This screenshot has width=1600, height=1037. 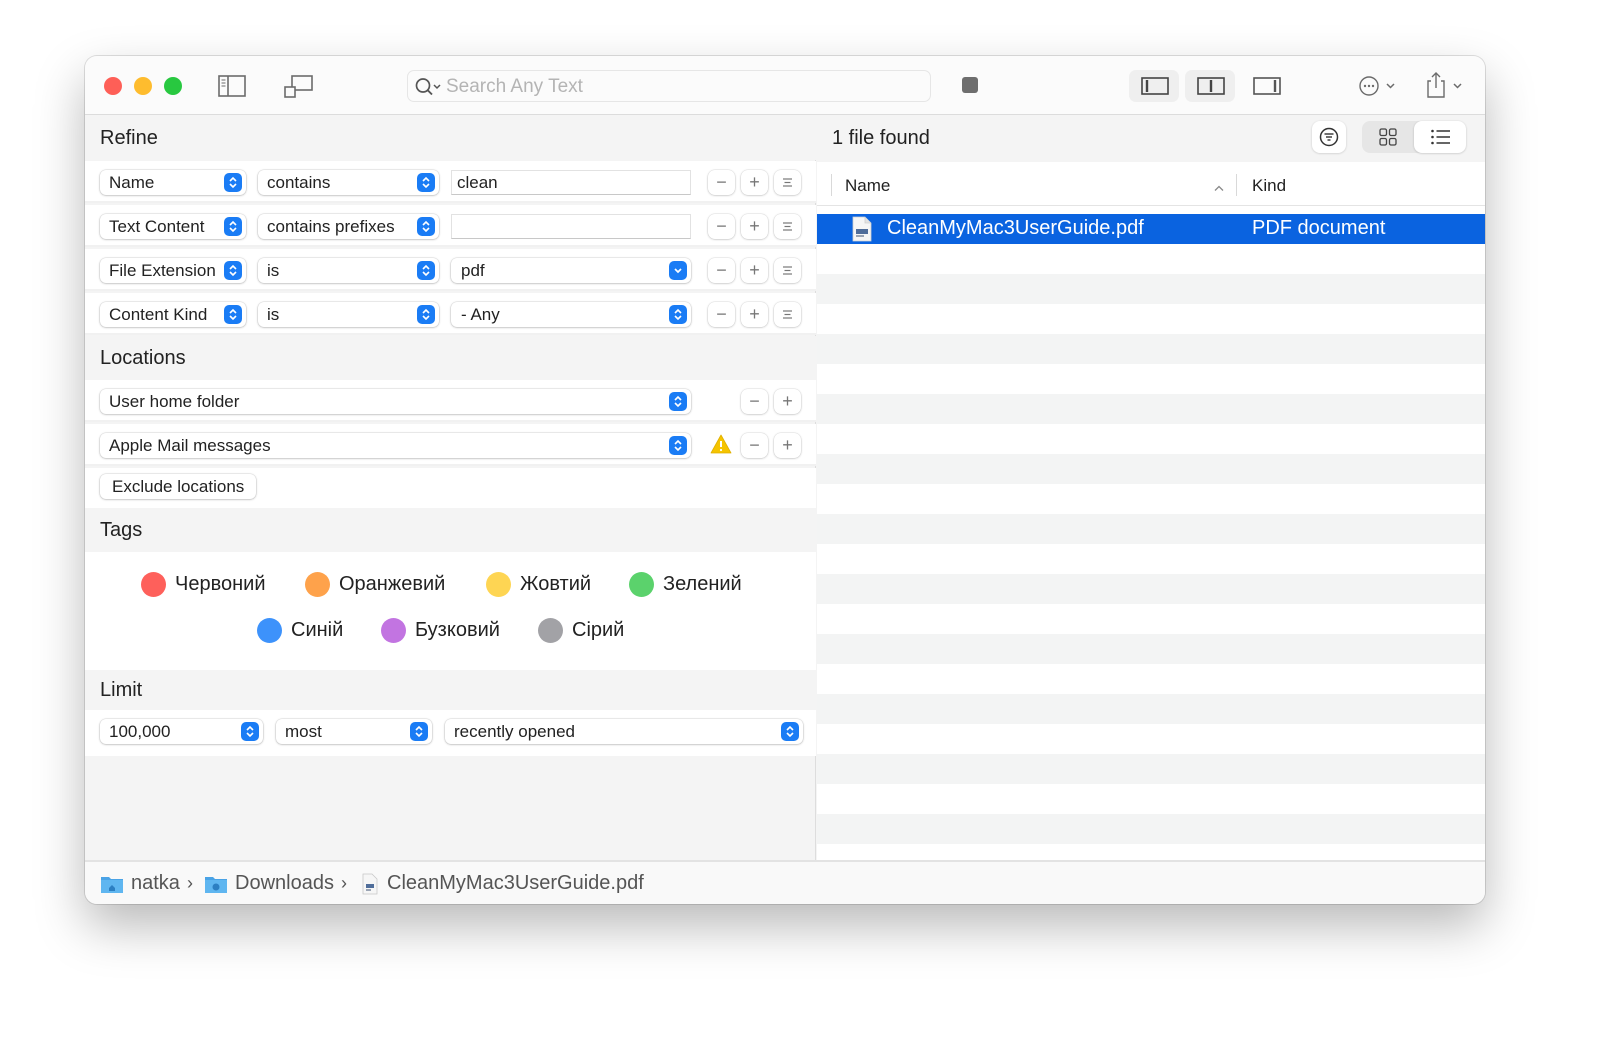 I want to click on layout-left-icon, so click(x=1155, y=86).